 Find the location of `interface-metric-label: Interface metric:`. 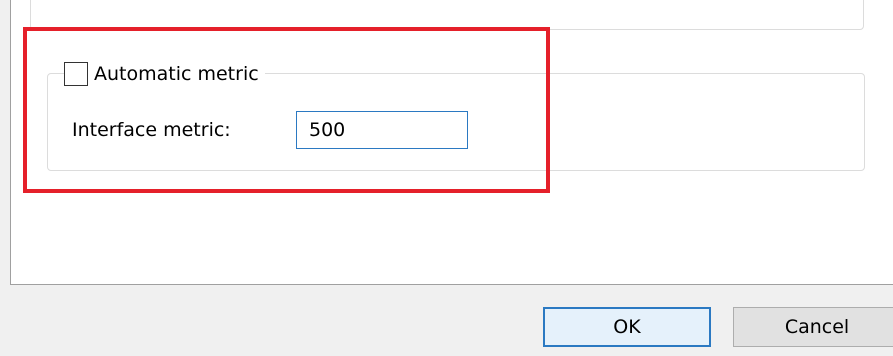

interface-metric-label: Interface metric: is located at coordinates (151, 130).